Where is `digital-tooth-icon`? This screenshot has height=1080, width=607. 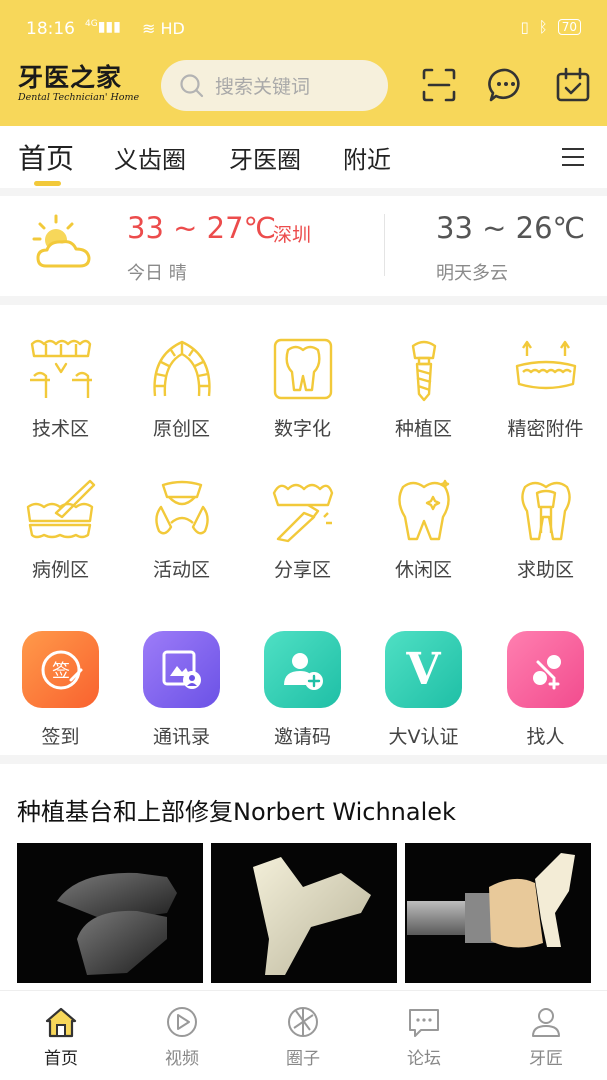 digital-tooth-icon is located at coordinates (302, 369).